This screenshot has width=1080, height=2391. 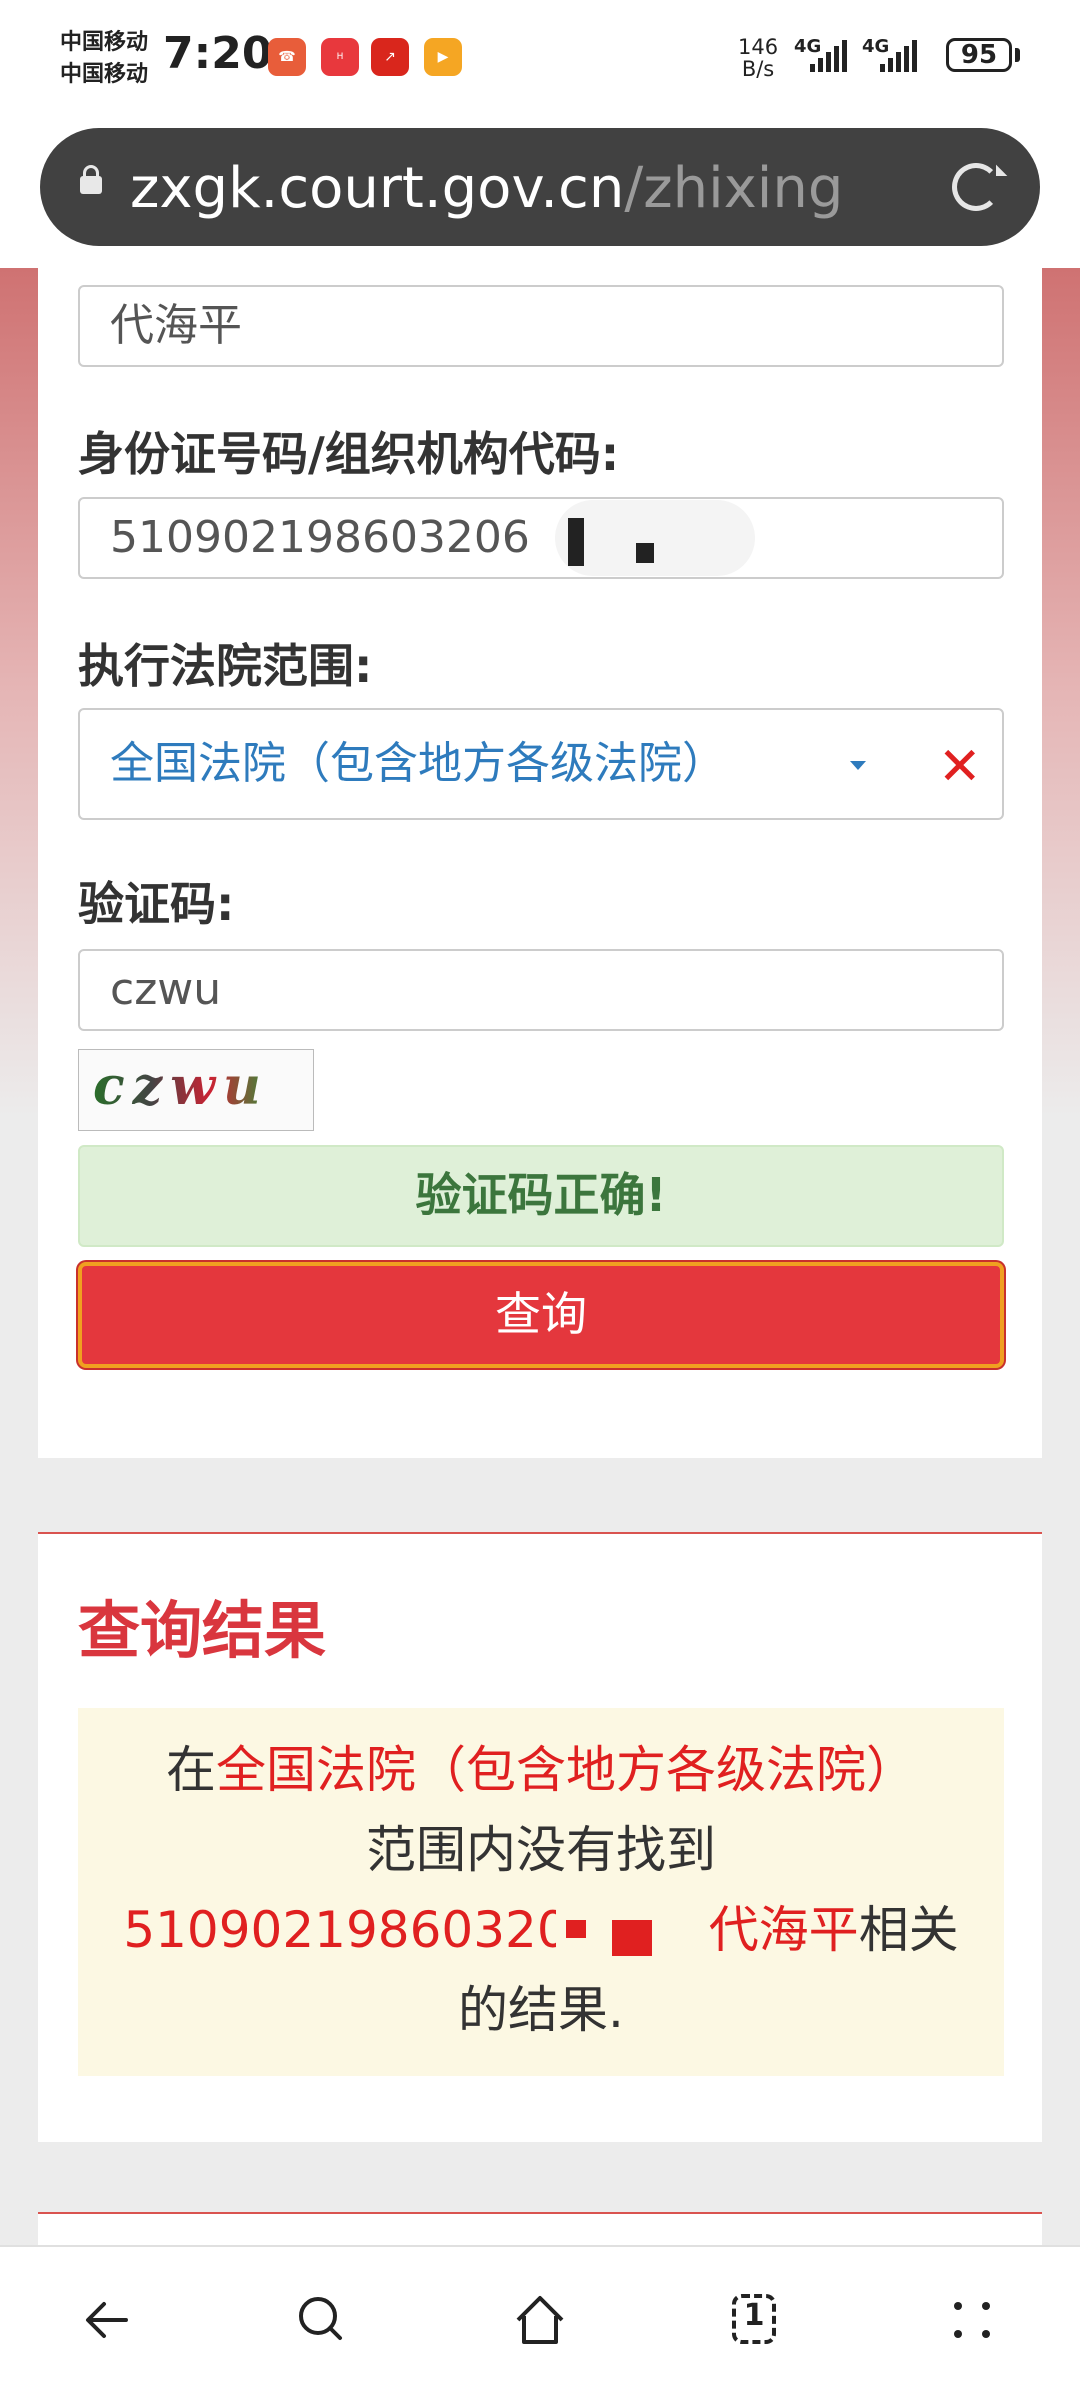 I want to click on battery-tip, so click(x=1017, y=55).